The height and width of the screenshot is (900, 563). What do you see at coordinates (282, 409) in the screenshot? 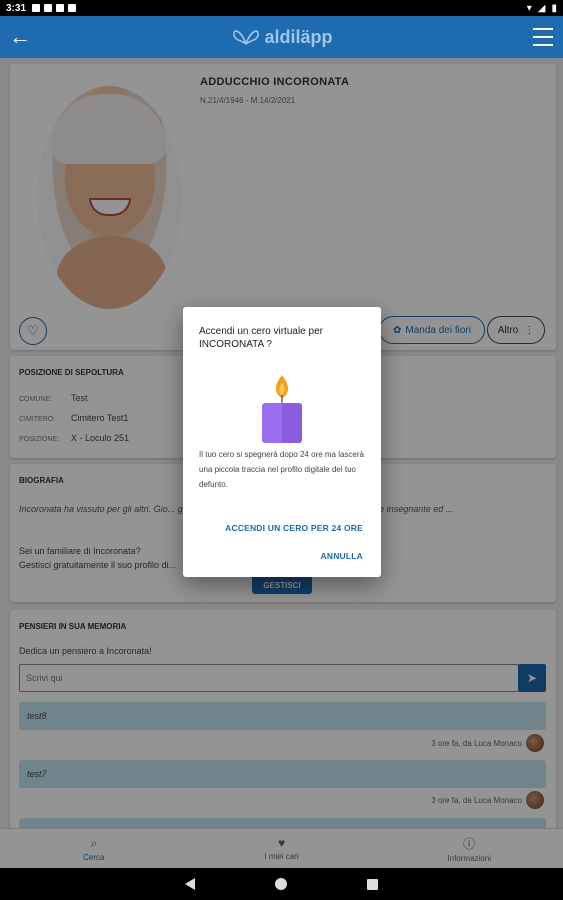
I see `candle-icon` at bounding box center [282, 409].